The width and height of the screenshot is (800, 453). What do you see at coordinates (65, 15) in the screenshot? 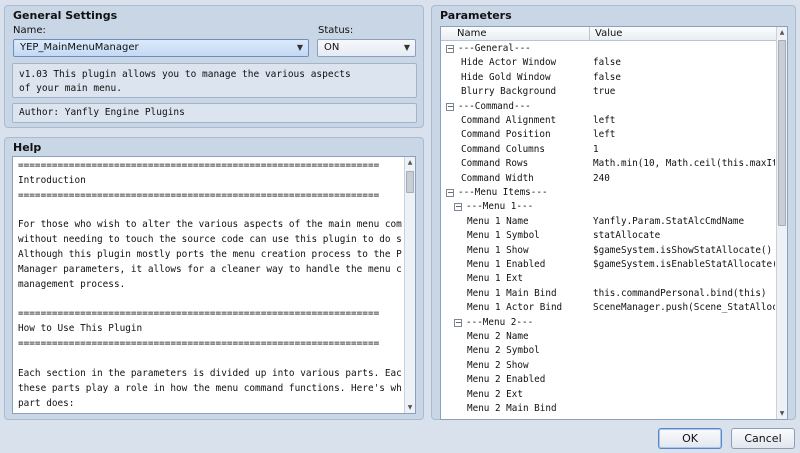
I see `general-settings-title: General Settings` at bounding box center [65, 15].